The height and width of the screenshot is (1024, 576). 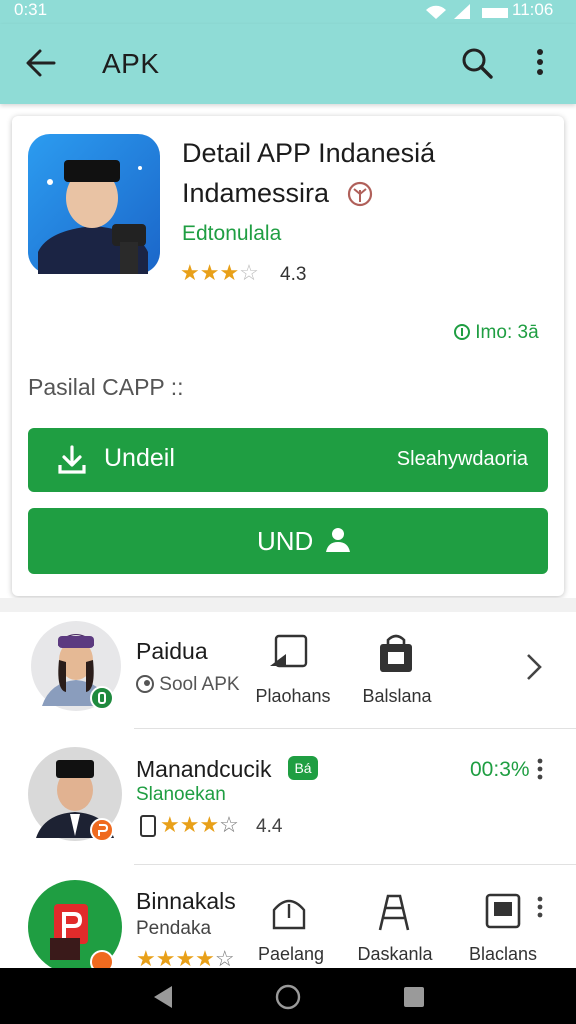 I want to click on app-bar: APK, so click(x=288, y=64).